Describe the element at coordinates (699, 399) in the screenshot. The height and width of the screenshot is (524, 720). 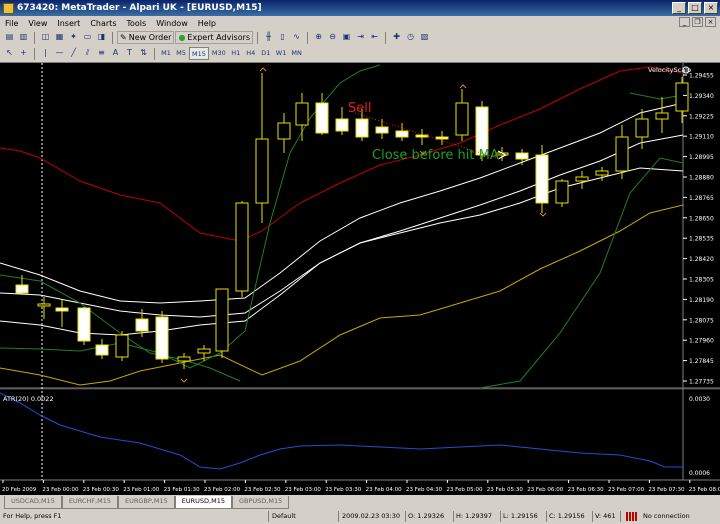
I see `atr-scale-label: 0.0030` at that location.